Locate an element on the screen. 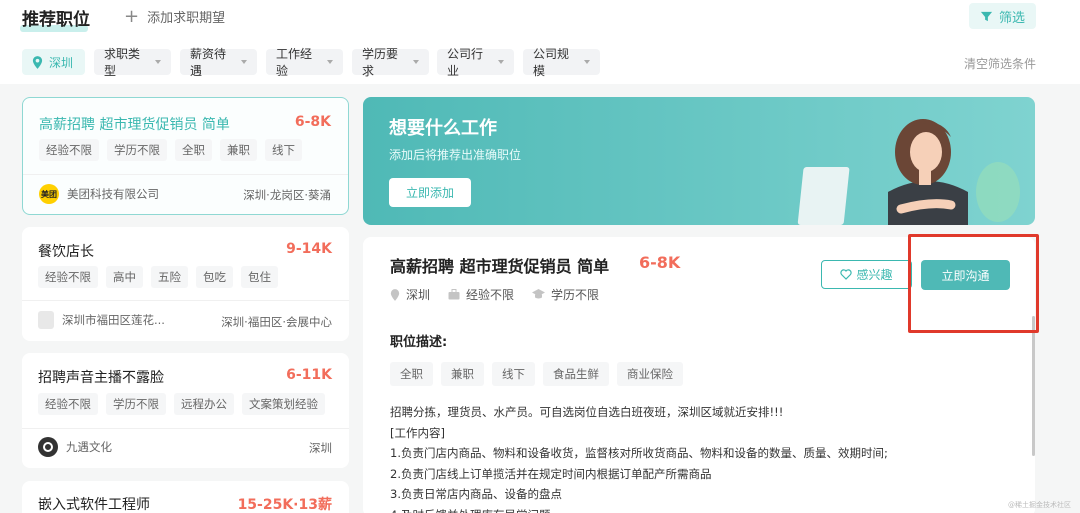 Image resolution: width=1080 pixels, height=513 pixels. banner-subtitle: 添加后将推荐出准确职位 is located at coordinates (455, 155).